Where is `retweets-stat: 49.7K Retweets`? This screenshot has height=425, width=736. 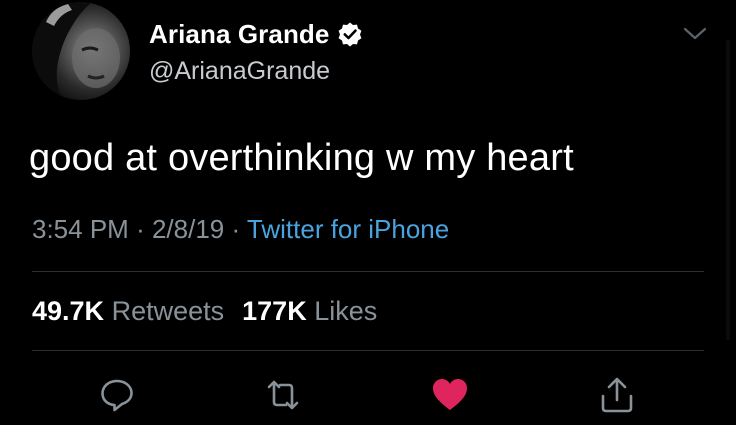
retweets-stat: 49.7K Retweets is located at coordinates (128, 311).